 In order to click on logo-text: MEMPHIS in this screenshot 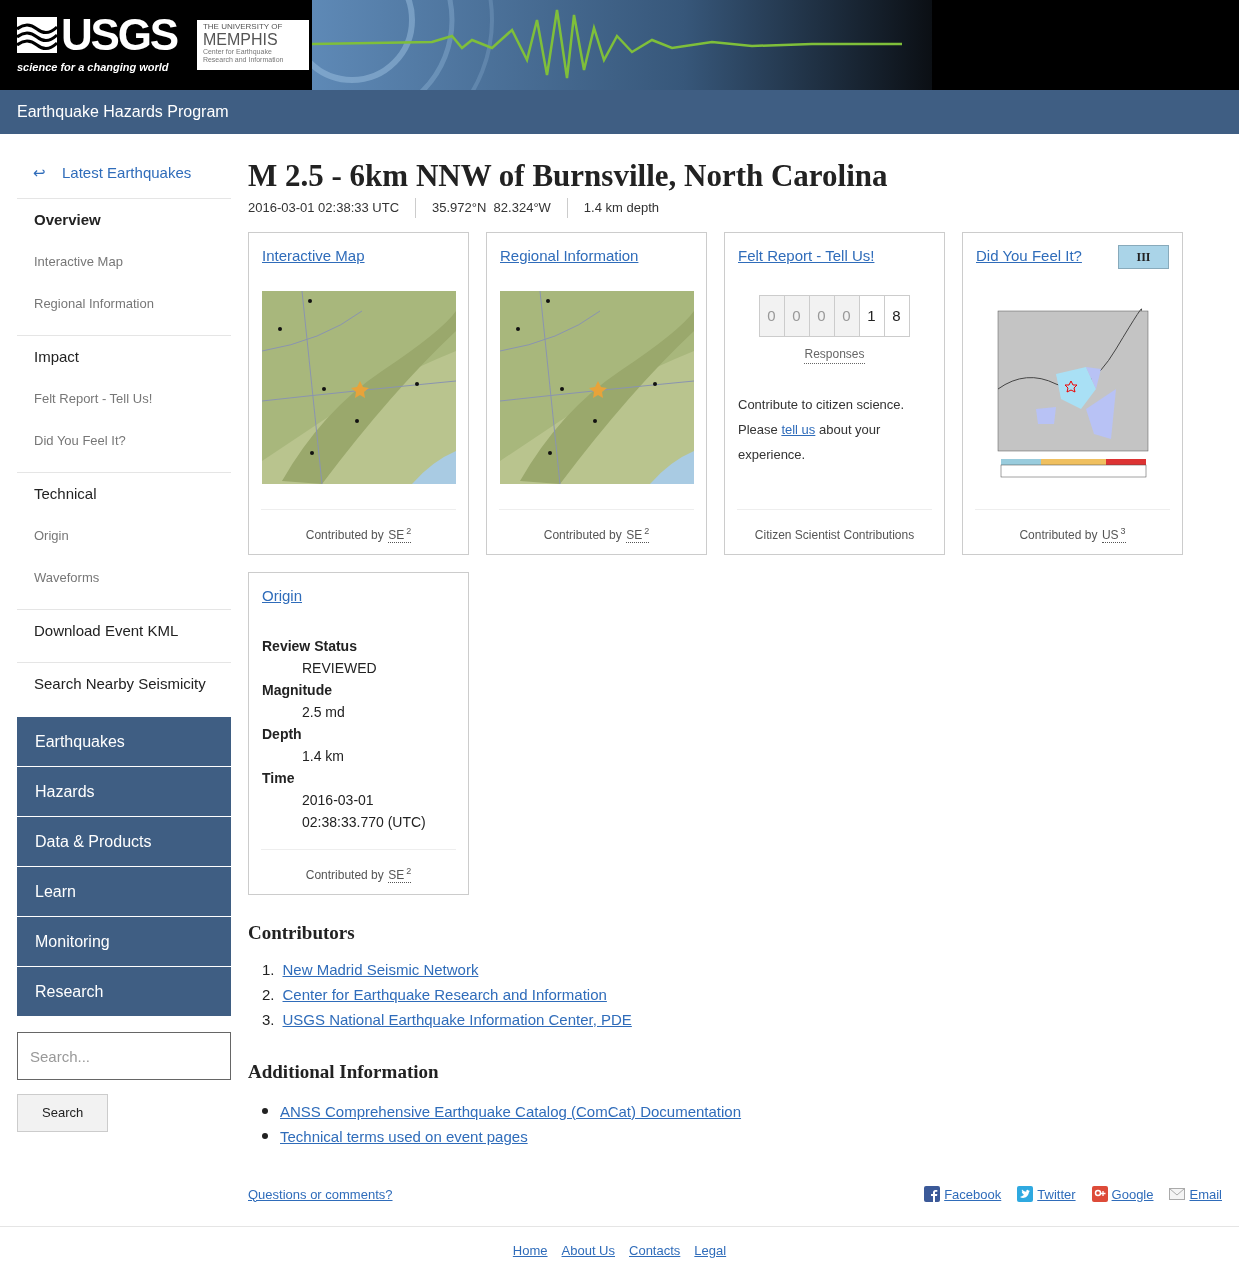, I will do `click(240, 39)`.